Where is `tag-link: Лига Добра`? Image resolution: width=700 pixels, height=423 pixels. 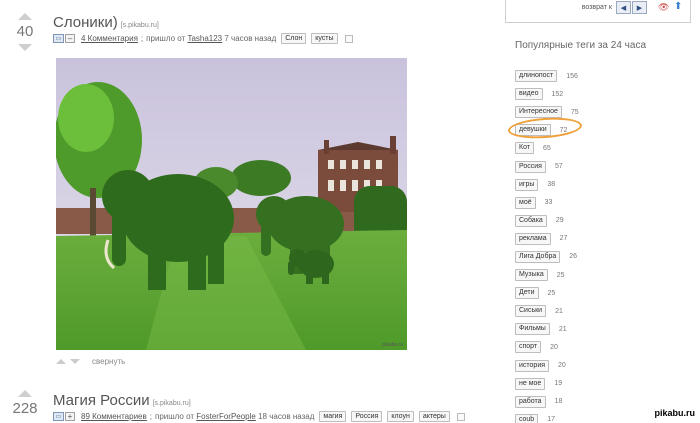
tag-link: Лига Добра is located at coordinates (538, 256).